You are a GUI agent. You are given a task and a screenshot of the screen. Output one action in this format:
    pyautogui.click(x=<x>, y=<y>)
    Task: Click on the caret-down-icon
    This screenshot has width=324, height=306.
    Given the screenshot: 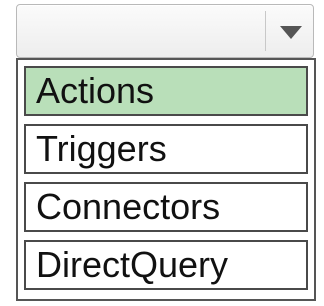 What is the action you would take?
    pyautogui.click(x=291, y=33)
    